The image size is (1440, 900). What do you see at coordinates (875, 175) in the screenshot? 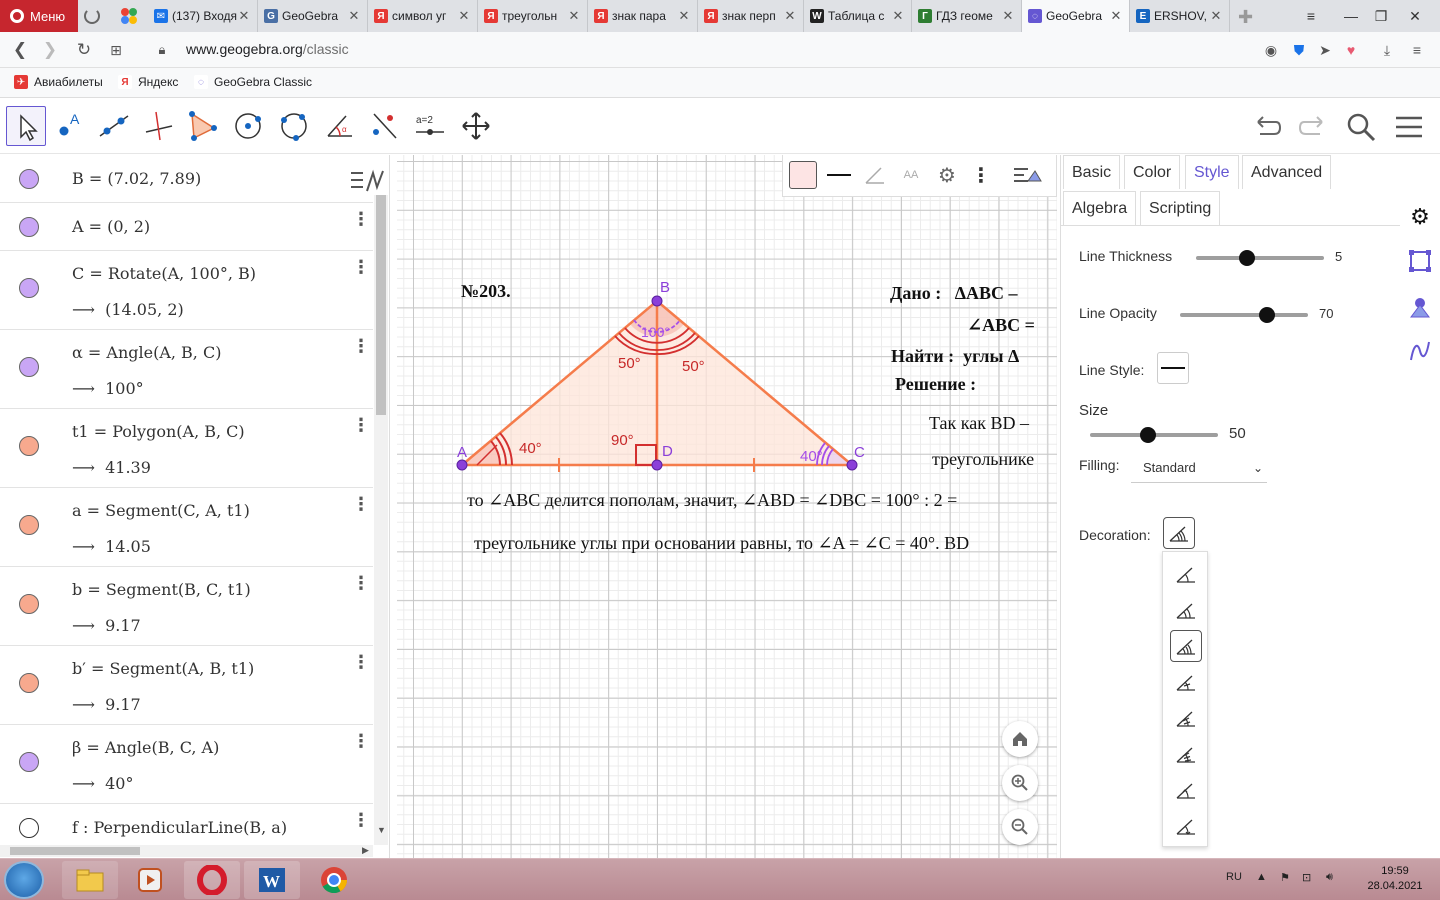
I see `angle-style-icon` at bounding box center [875, 175].